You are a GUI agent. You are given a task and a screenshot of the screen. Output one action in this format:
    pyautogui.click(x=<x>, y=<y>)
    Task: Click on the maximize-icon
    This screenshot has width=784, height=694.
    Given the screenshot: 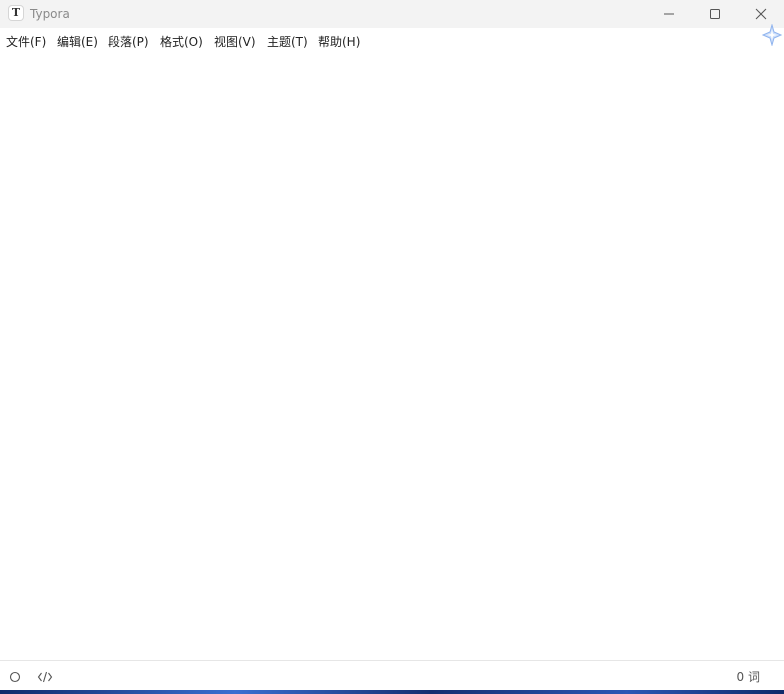 What is the action you would take?
    pyautogui.click(x=715, y=14)
    